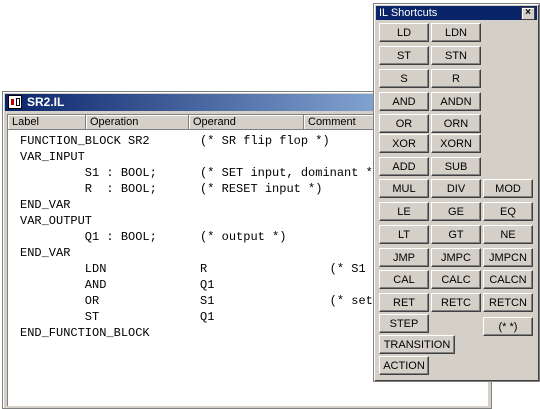  I want to click on code-line: S1 : BOOL; (* SET input, dominant *), so click(200, 173).